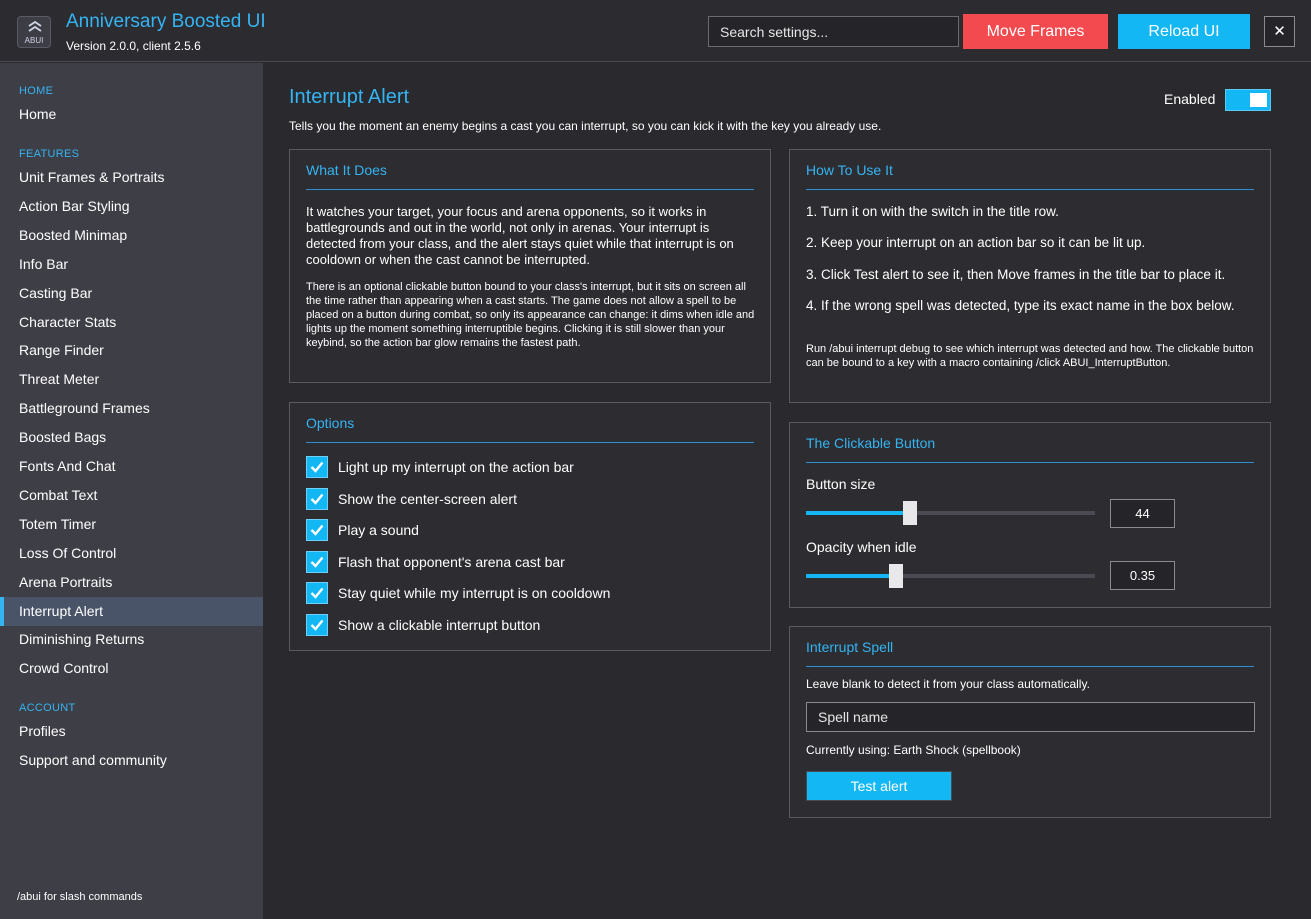 The width and height of the screenshot is (1311, 919). I want to click on slash-command-hint: /abui for slash commands, so click(80, 897).